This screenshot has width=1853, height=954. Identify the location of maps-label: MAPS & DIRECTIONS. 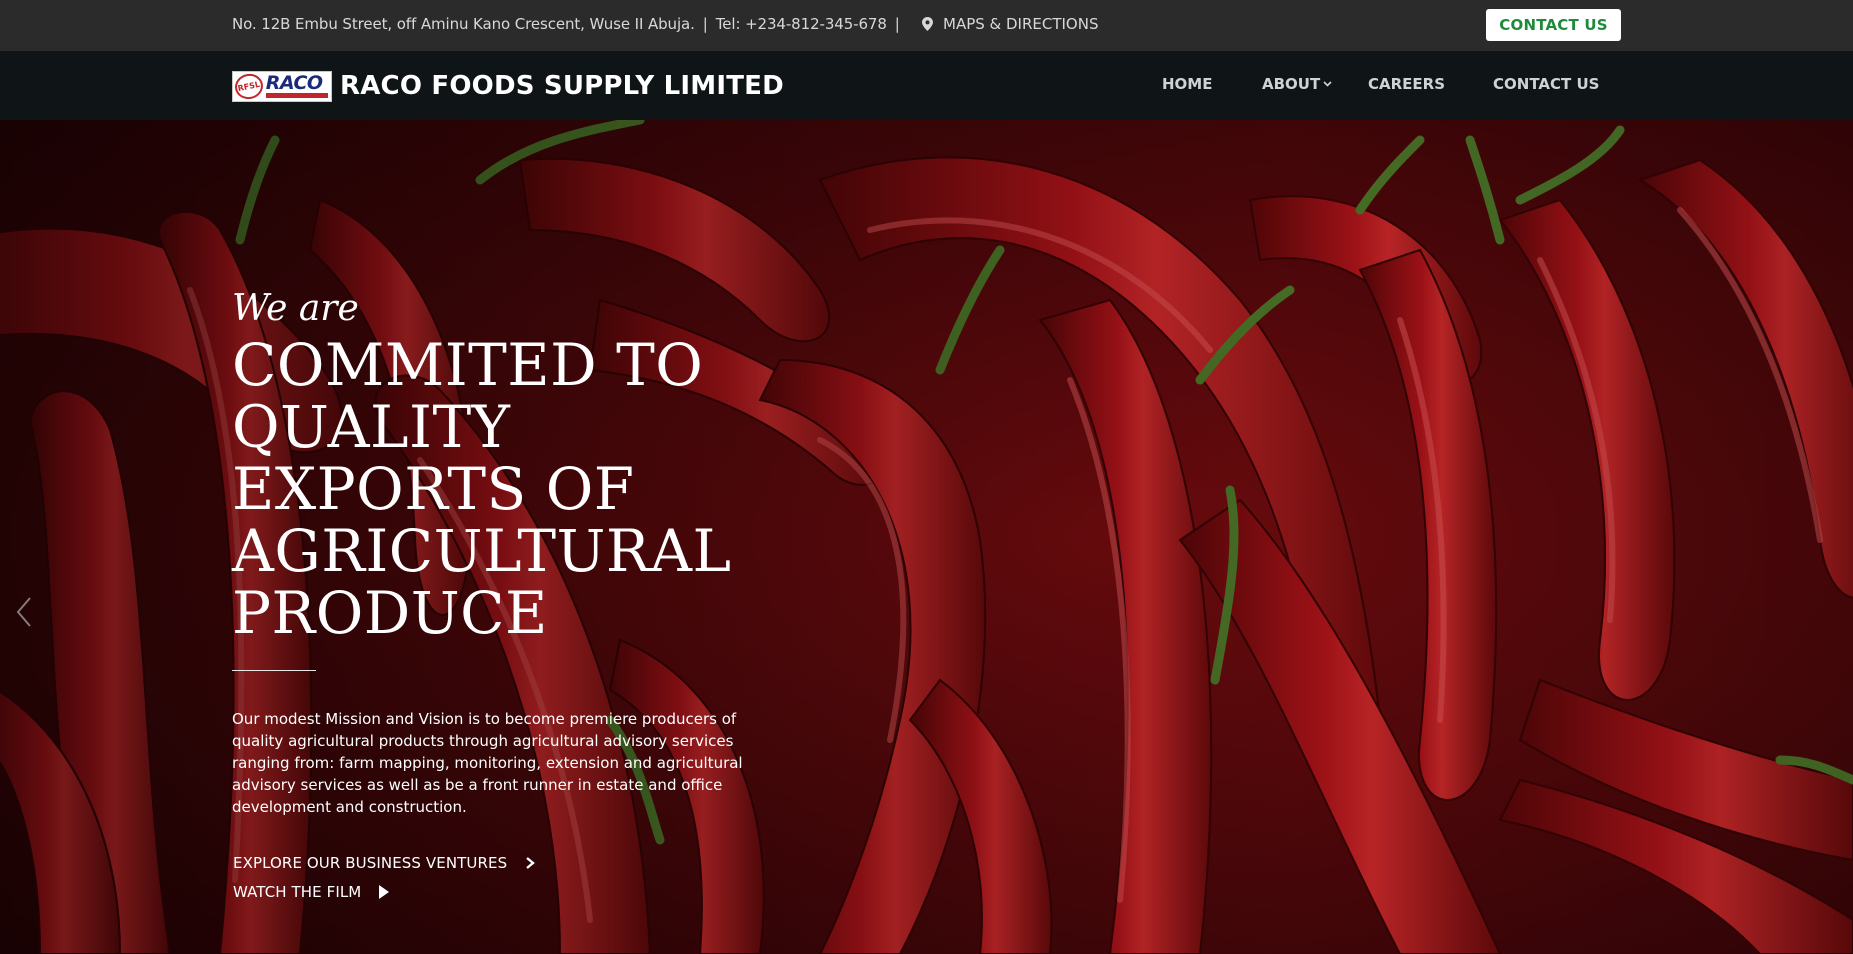
(1021, 24).